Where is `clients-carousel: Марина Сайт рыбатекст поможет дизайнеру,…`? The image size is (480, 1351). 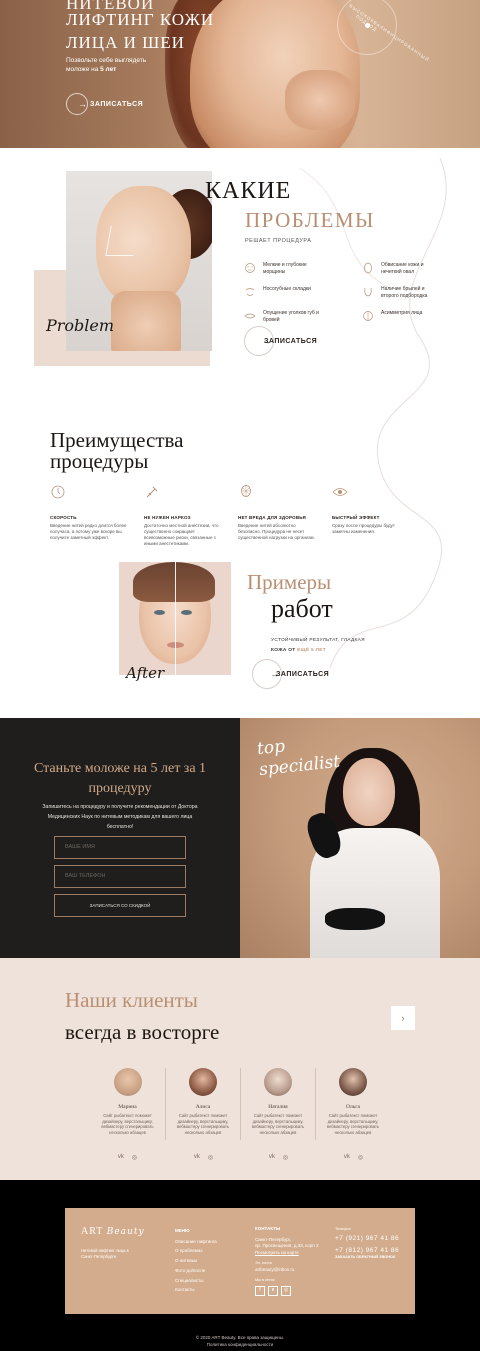 clients-carousel: Марина Сайт рыбатекст поможет дизайнеру,… is located at coordinates (240, 1114).